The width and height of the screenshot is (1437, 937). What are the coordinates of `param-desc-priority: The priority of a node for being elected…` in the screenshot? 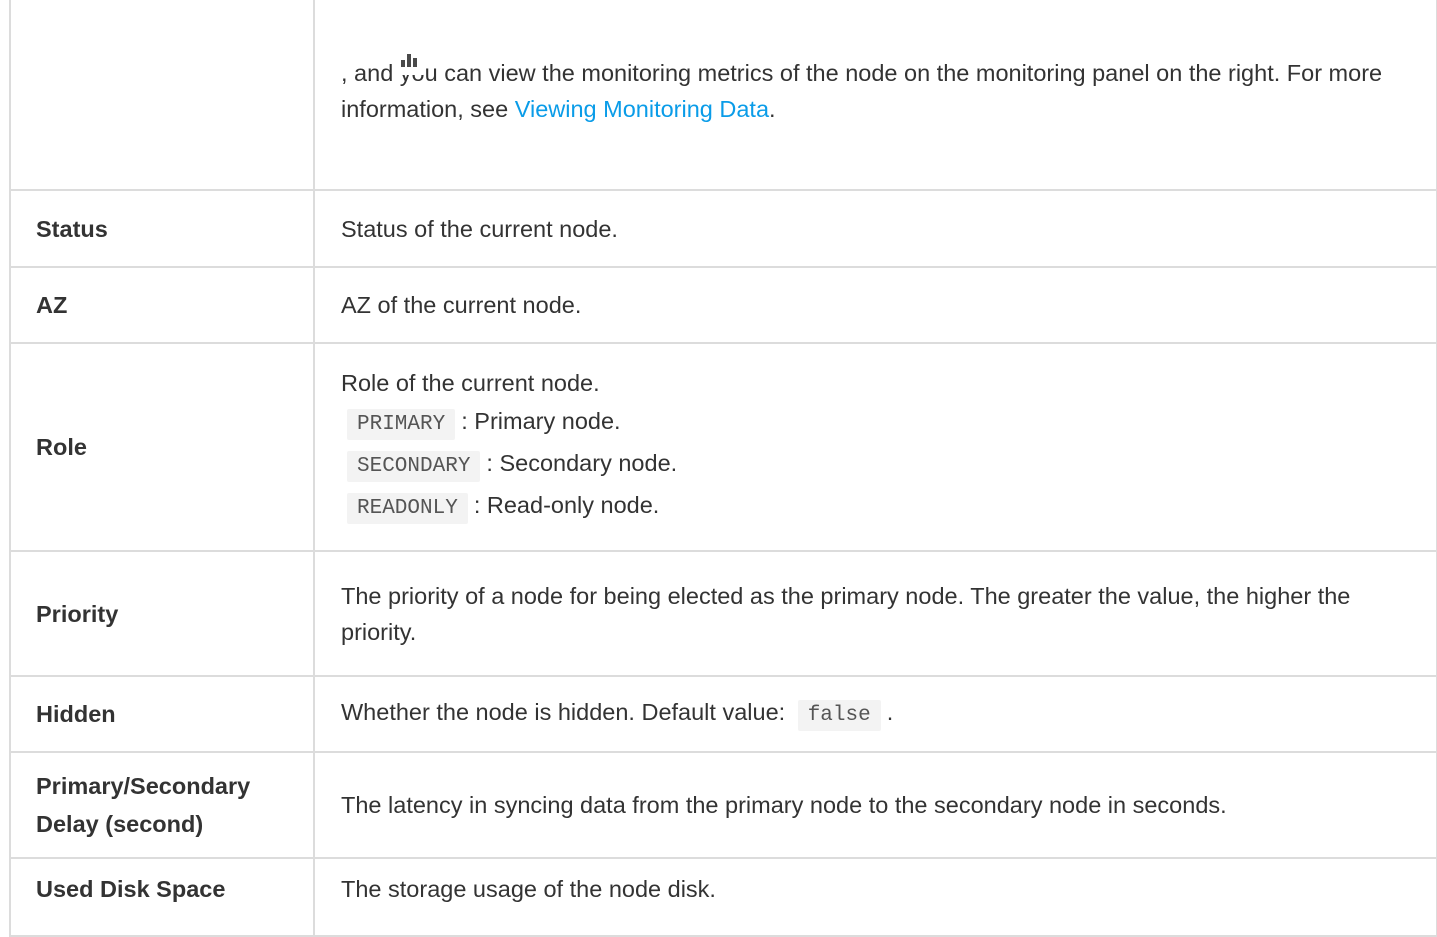 It's located at (875, 613).